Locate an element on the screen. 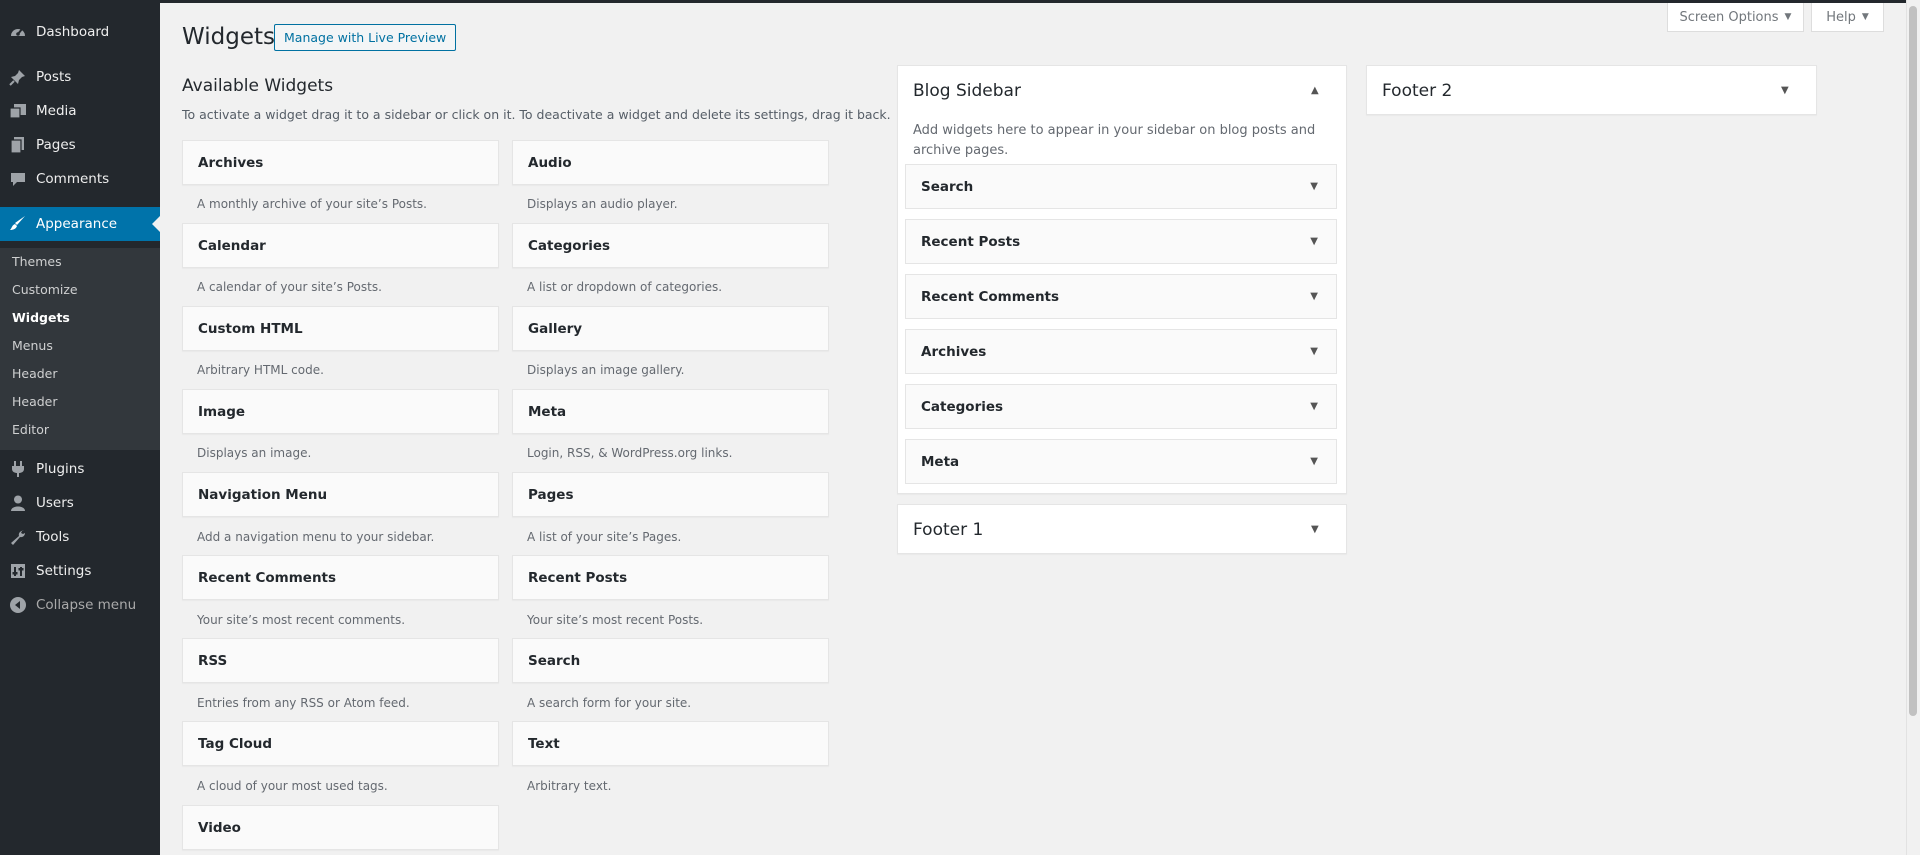  menu-label-pages: Pages is located at coordinates (56, 145).